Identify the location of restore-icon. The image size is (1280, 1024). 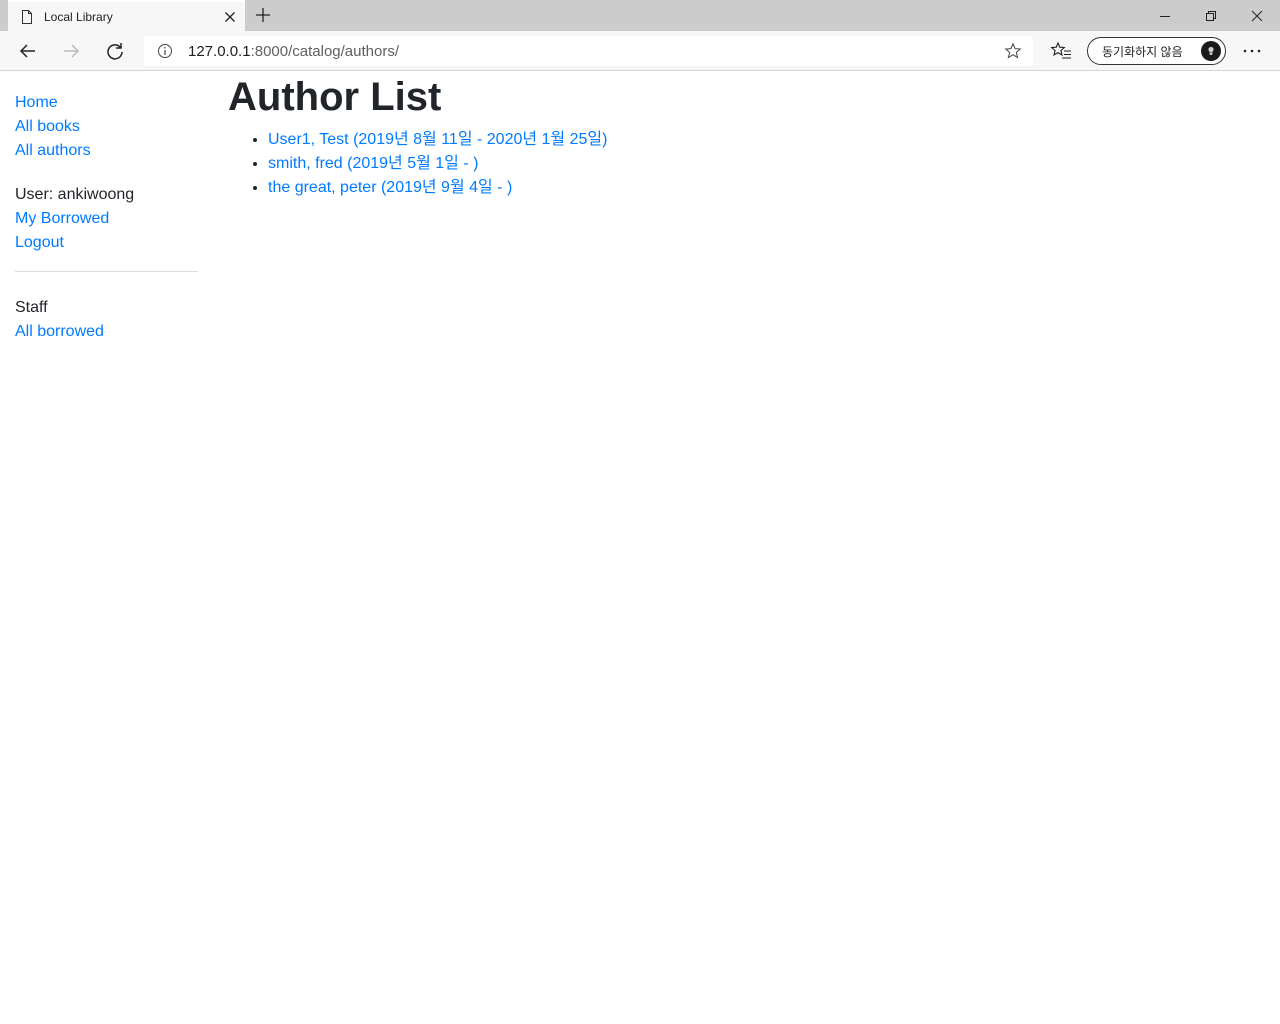
(1211, 15).